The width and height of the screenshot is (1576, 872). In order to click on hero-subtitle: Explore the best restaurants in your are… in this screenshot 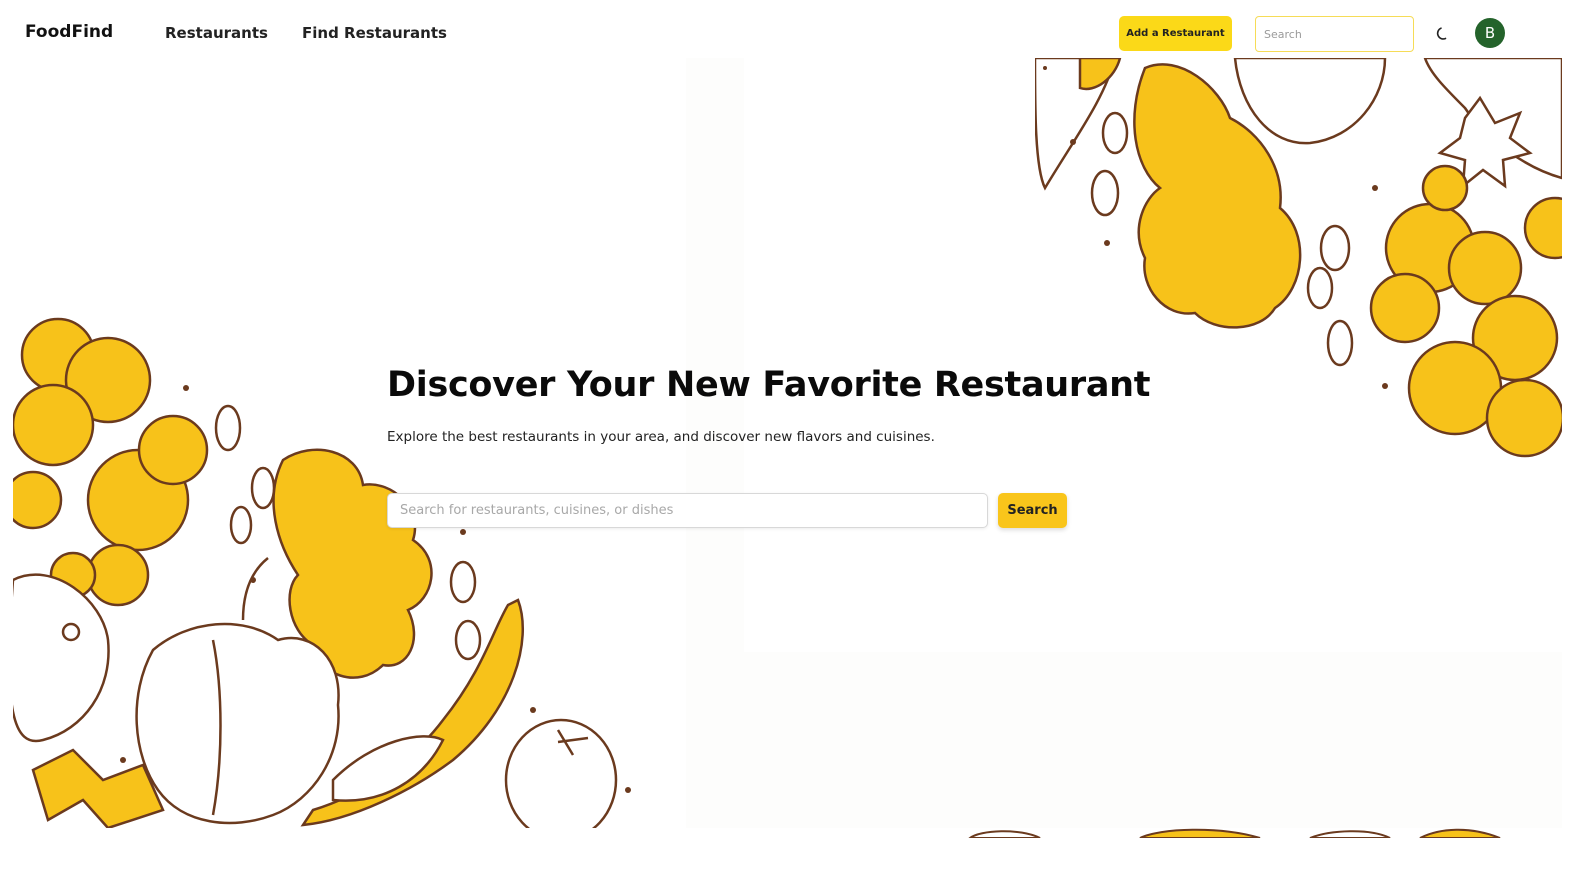, I will do `click(661, 437)`.